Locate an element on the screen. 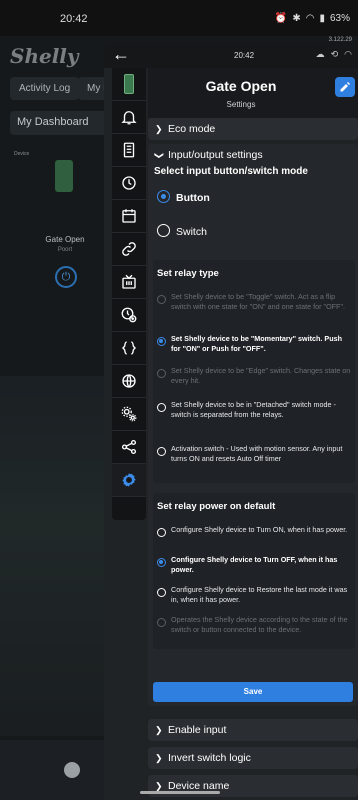  calendar-icon is located at coordinates (129, 216).